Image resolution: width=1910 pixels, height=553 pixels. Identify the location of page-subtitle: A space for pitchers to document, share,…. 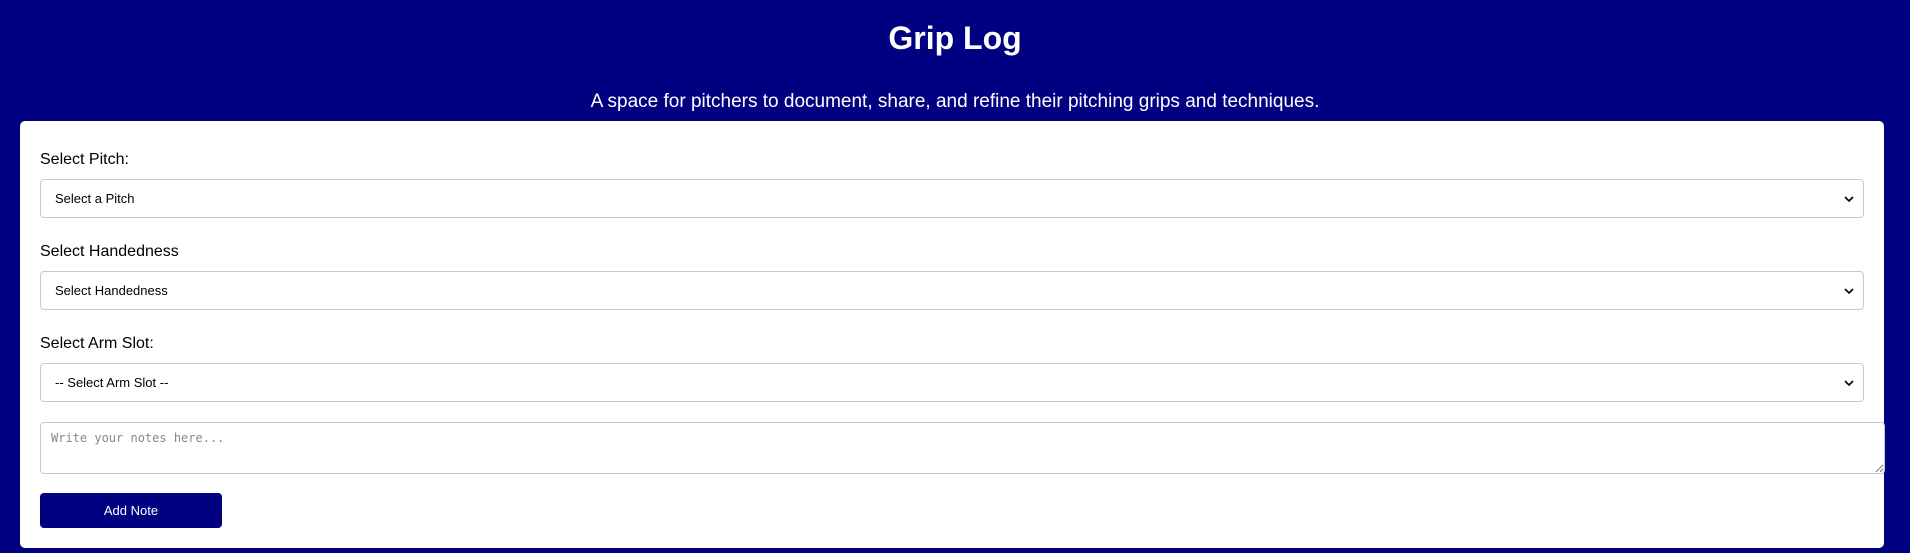
(955, 101).